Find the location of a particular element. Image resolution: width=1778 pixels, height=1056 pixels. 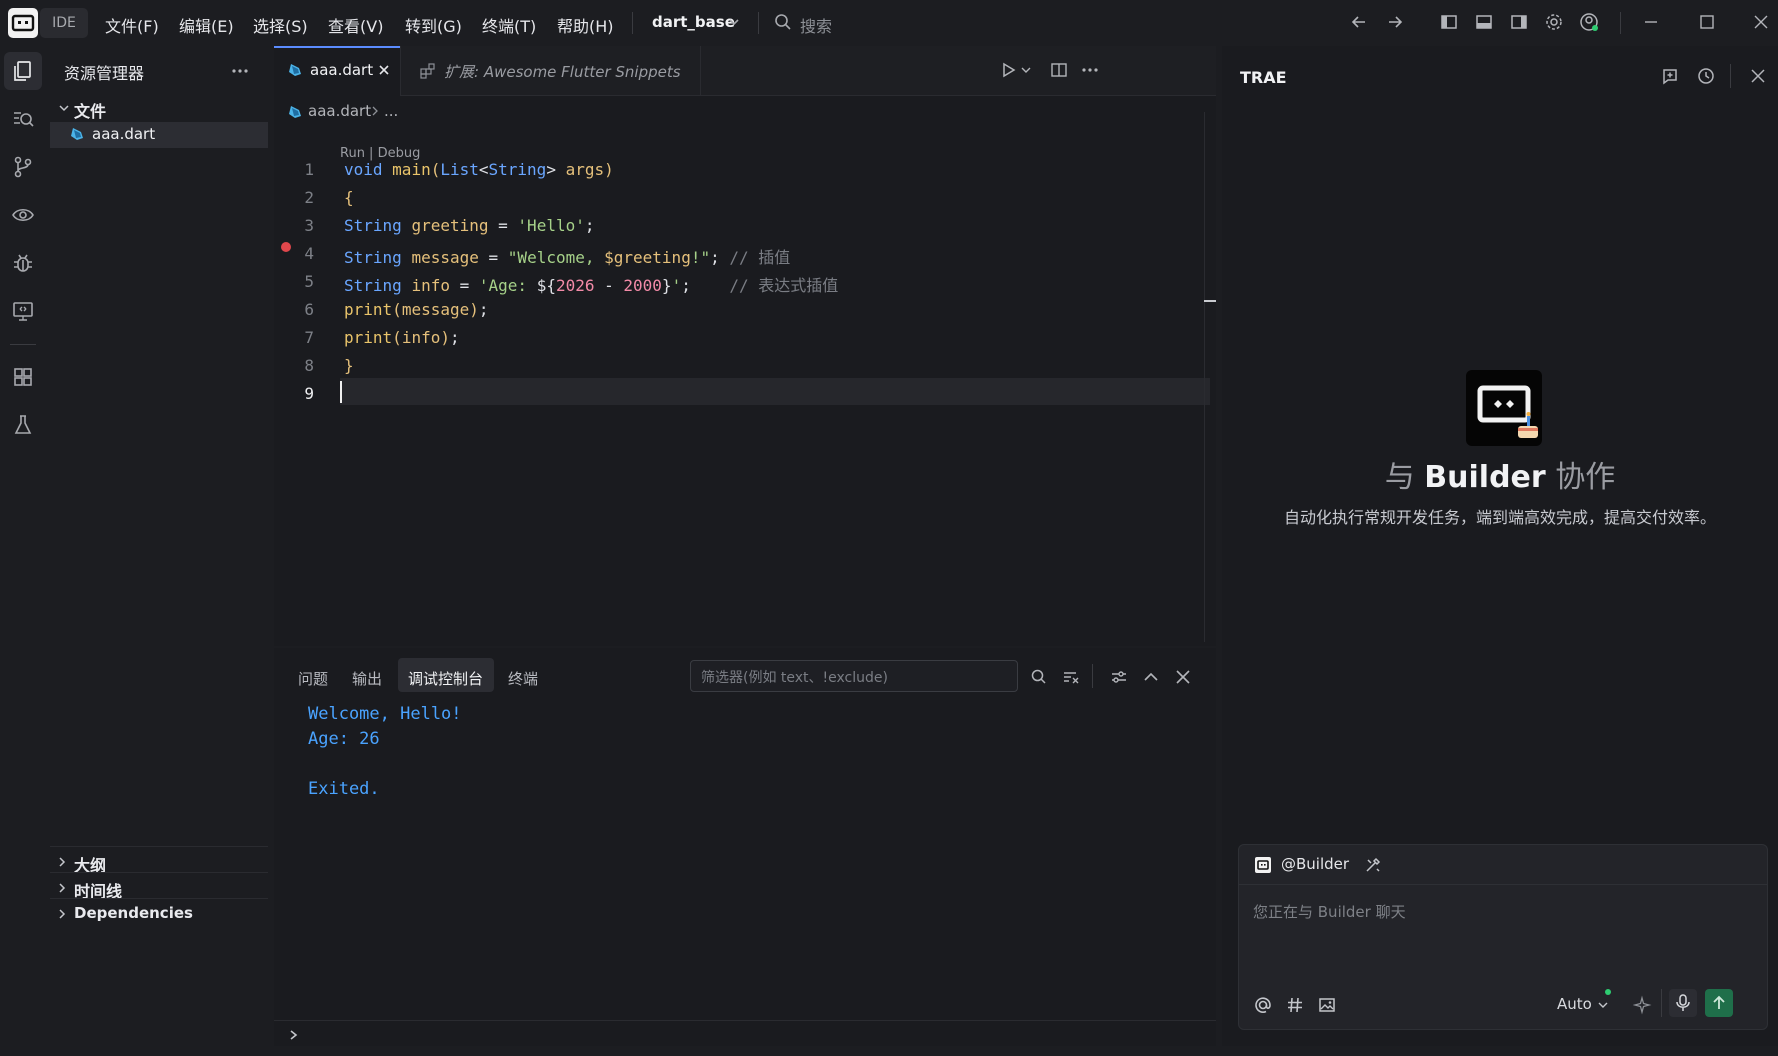

code-line: void main(List<String> args) is located at coordinates (479, 169).